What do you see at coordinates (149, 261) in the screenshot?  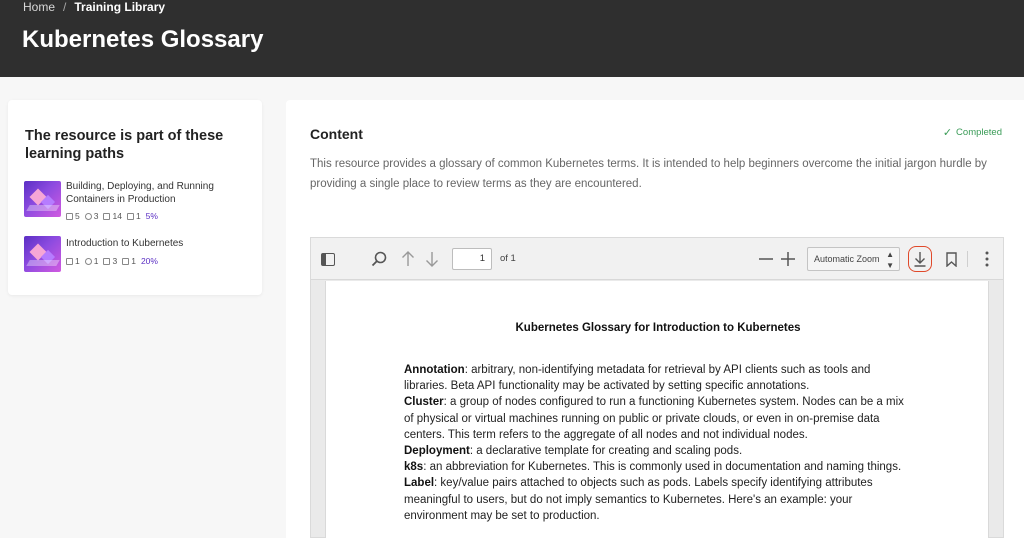 I see `learning-path-progress: 20%` at bounding box center [149, 261].